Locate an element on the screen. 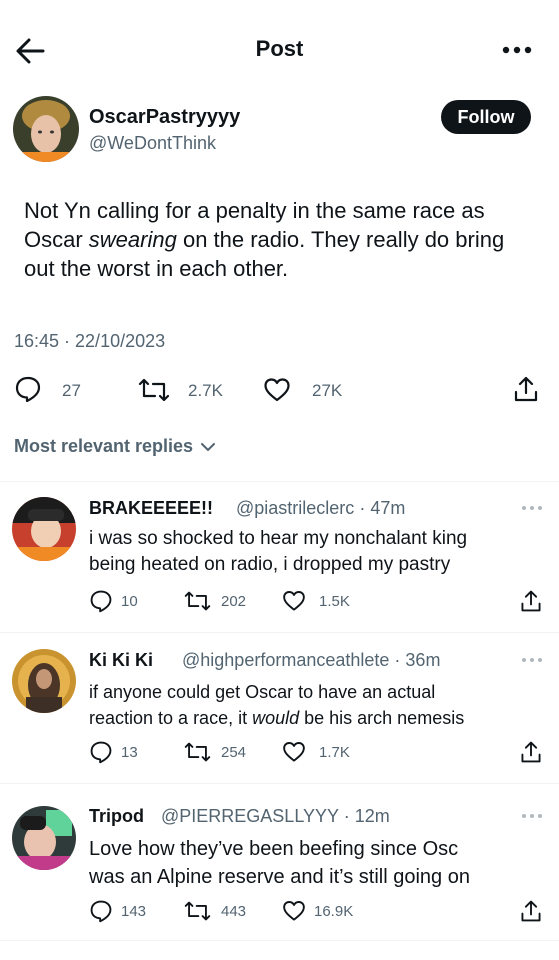  like-count: 1.7K is located at coordinates (334, 752).